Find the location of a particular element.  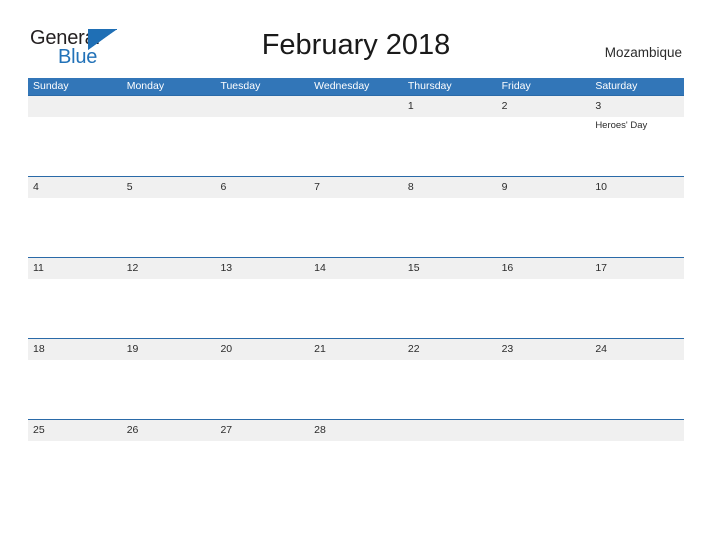

day-number: 9 is located at coordinates (504, 187).